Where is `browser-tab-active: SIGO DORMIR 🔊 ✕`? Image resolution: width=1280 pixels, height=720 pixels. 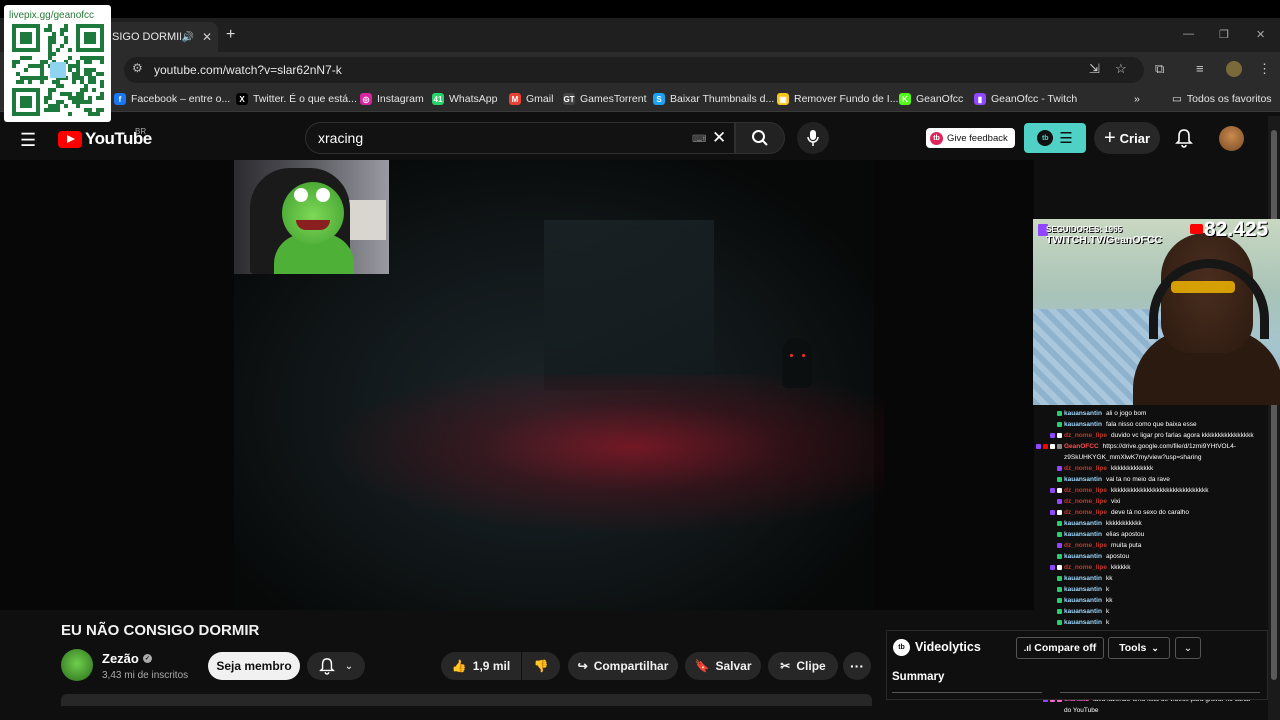
browser-tab-active: SIGO DORMIR 🔊 ✕ is located at coordinates (159, 37).